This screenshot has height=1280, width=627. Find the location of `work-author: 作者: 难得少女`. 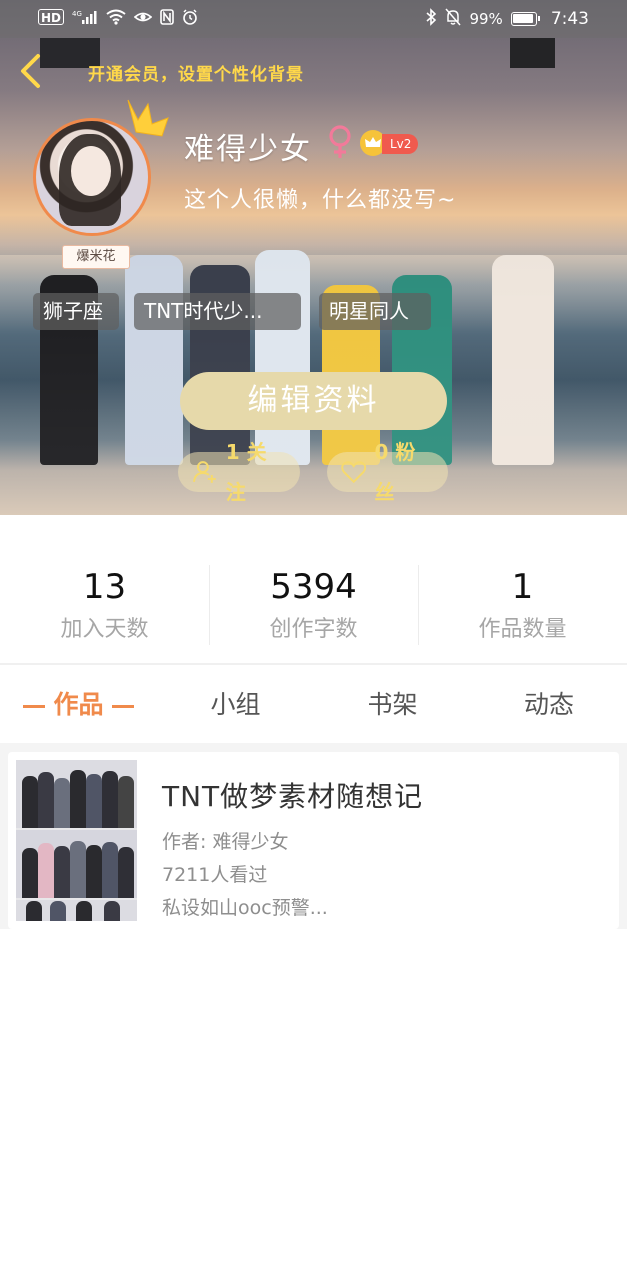

work-author: 作者: 难得少女 is located at coordinates (225, 842).